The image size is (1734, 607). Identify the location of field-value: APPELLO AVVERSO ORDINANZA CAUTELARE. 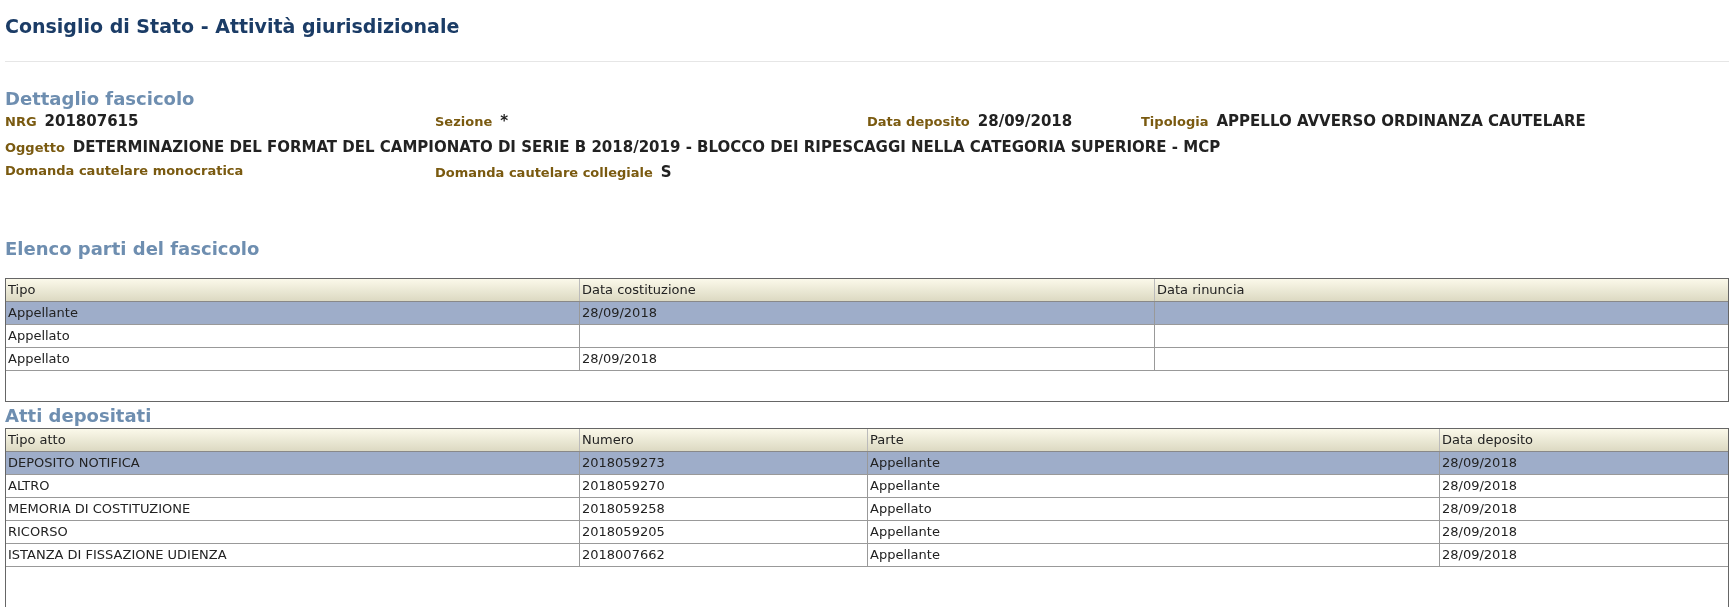
(1401, 121).